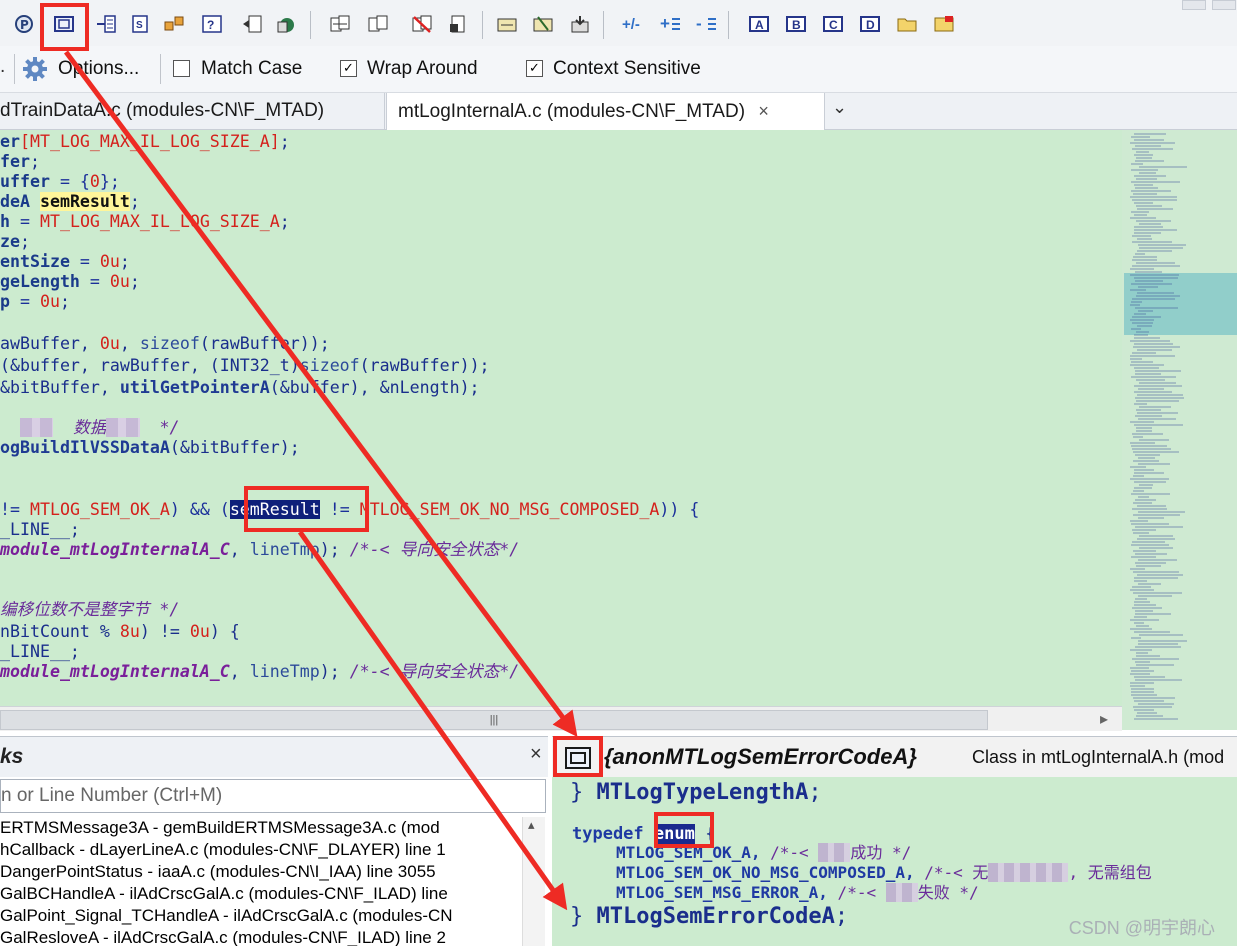 This screenshot has height=946, width=1237. I want to click on gear-icon, so click(35, 72).